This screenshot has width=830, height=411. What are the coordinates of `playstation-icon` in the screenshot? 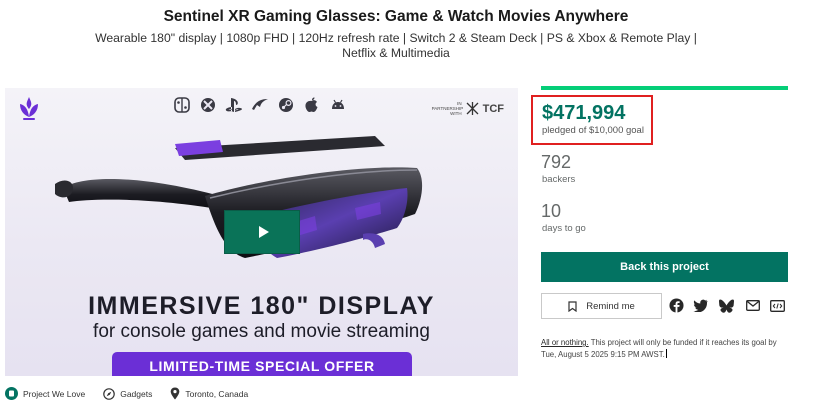 It's located at (233, 105).